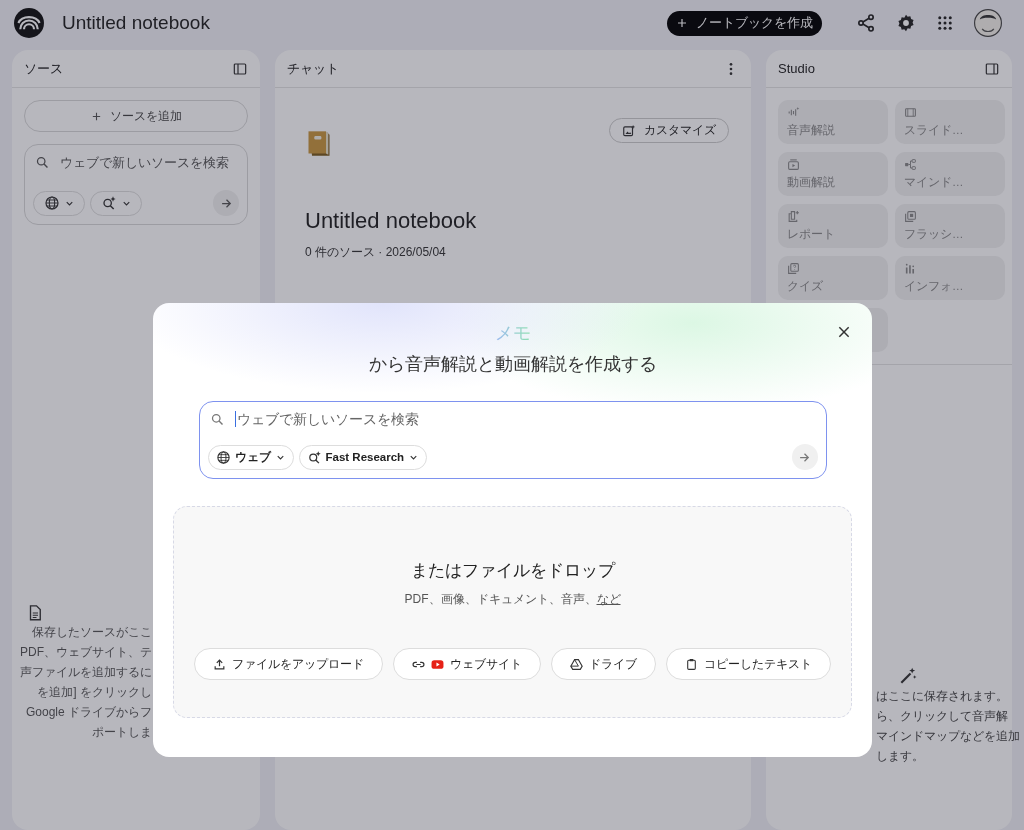 The width and height of the screenshot is (1024, 830). What do you see at coordinates (603, 664) in the screenshot?
I see `source-option-button: ドライブ` at bounding box center [603, 664].